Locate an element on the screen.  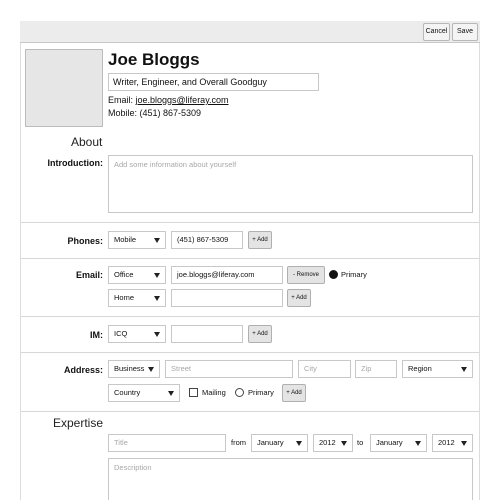
email-type-value: Office is located at coordinates (124, 274).